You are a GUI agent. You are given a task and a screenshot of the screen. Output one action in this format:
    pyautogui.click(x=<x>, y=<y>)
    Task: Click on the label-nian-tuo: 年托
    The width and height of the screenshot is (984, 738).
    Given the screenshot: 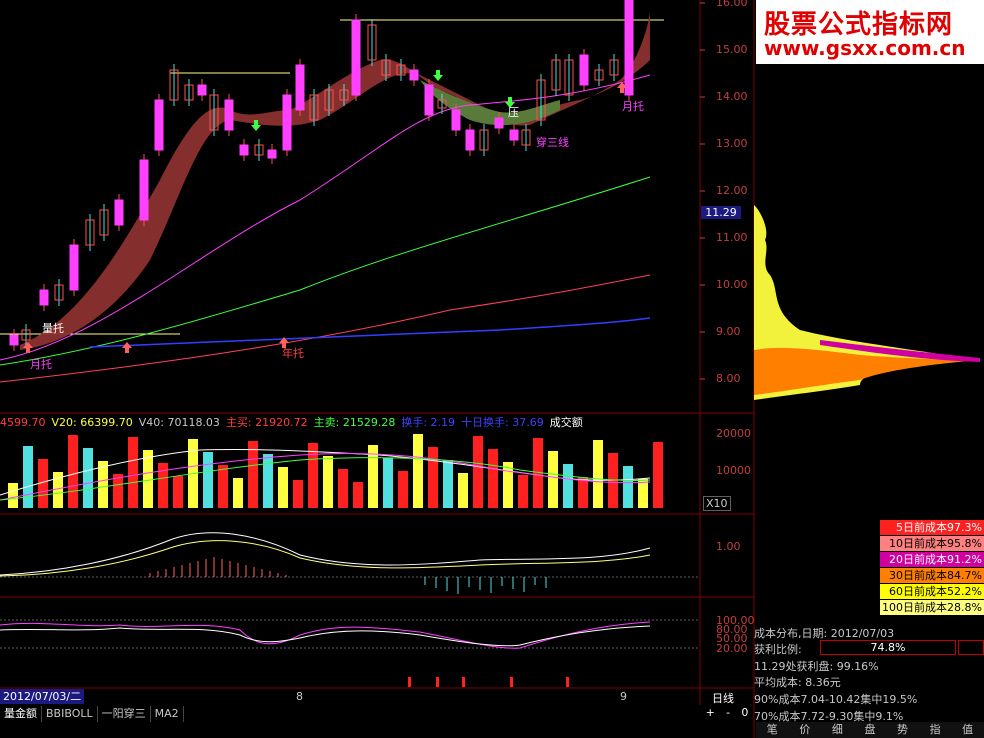 What is the action you would take?
    pyautogui.click(x=293, y=353)
    